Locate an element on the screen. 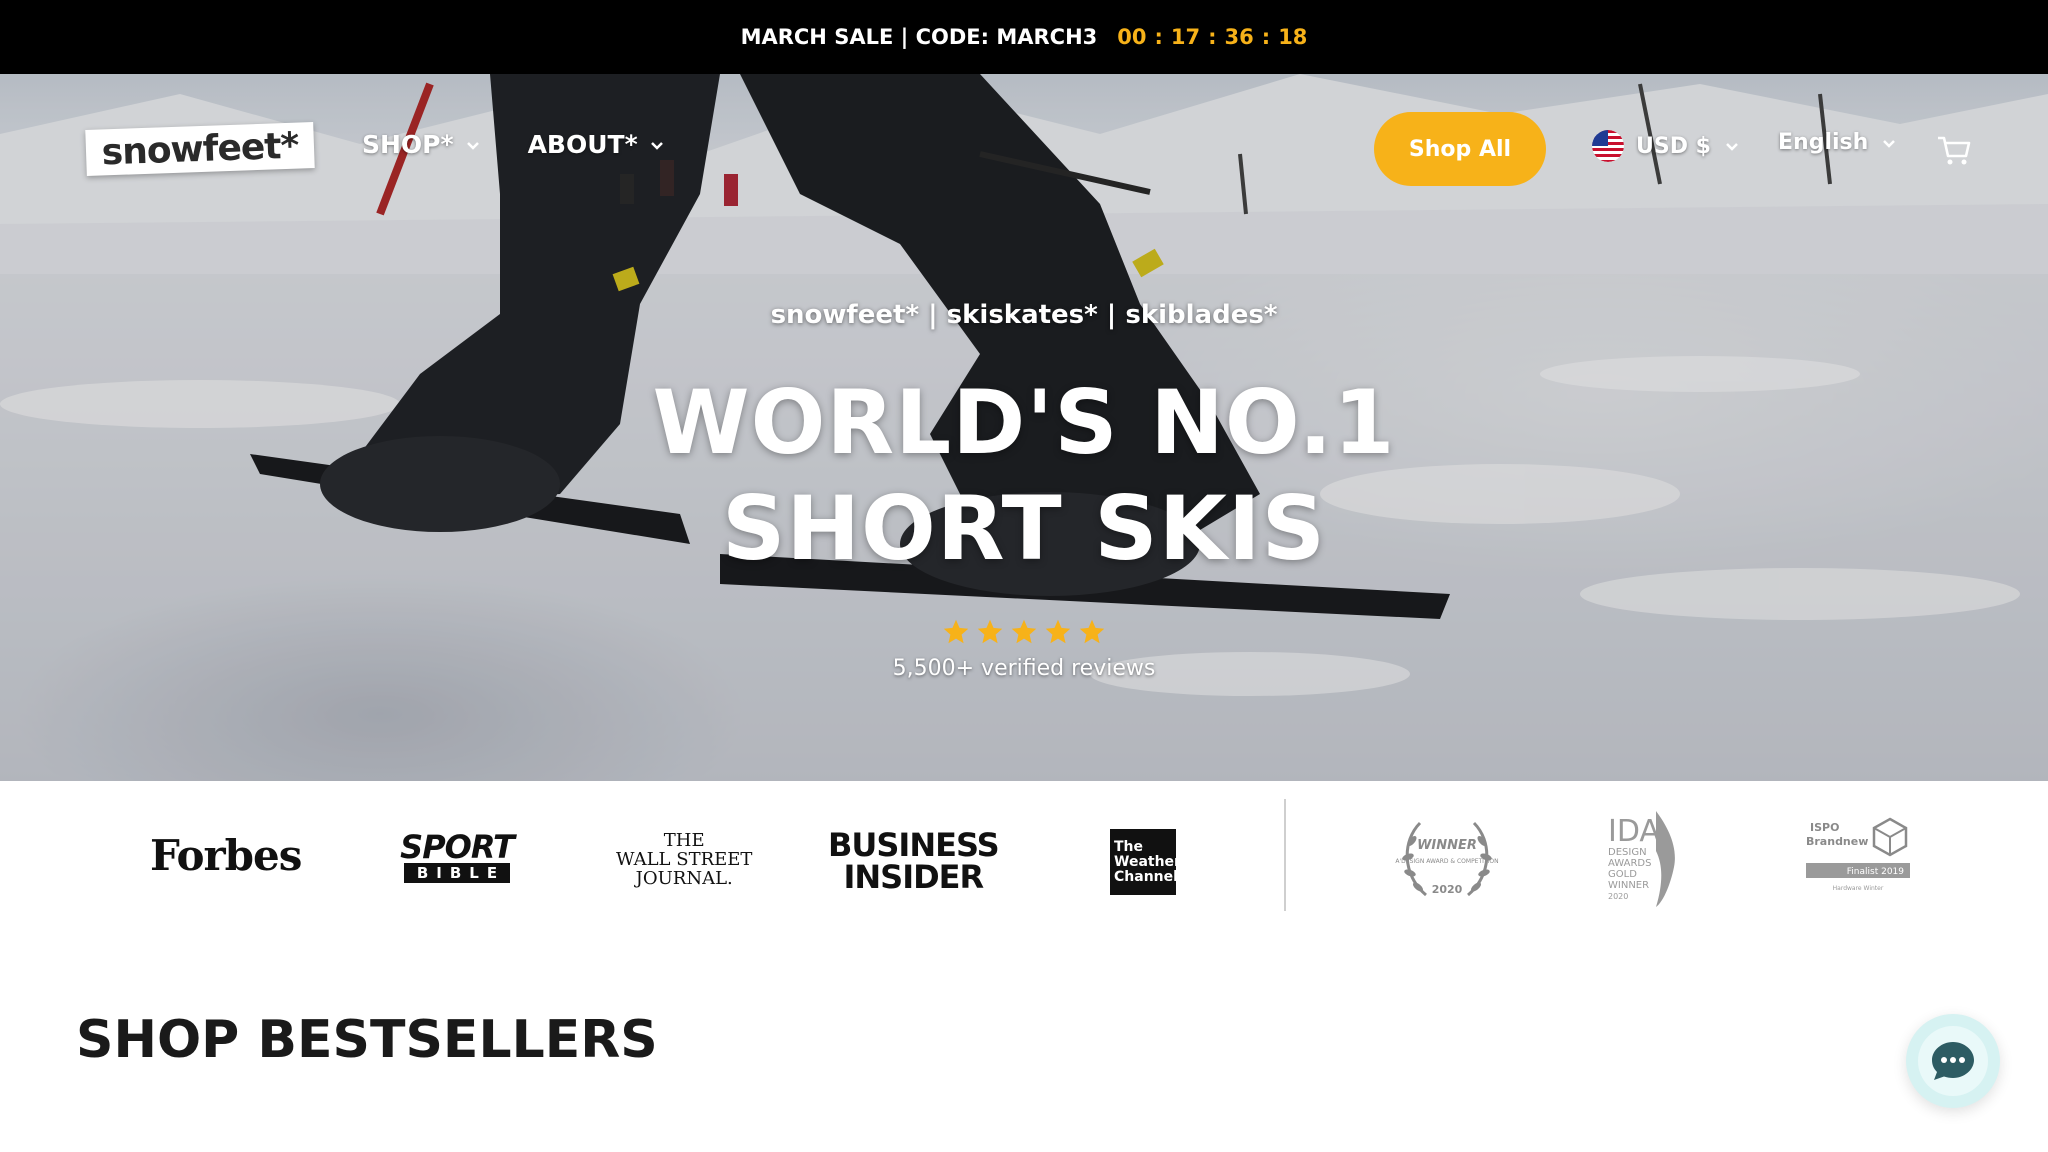  language-selector: English is located at coordinates (1838, 142).